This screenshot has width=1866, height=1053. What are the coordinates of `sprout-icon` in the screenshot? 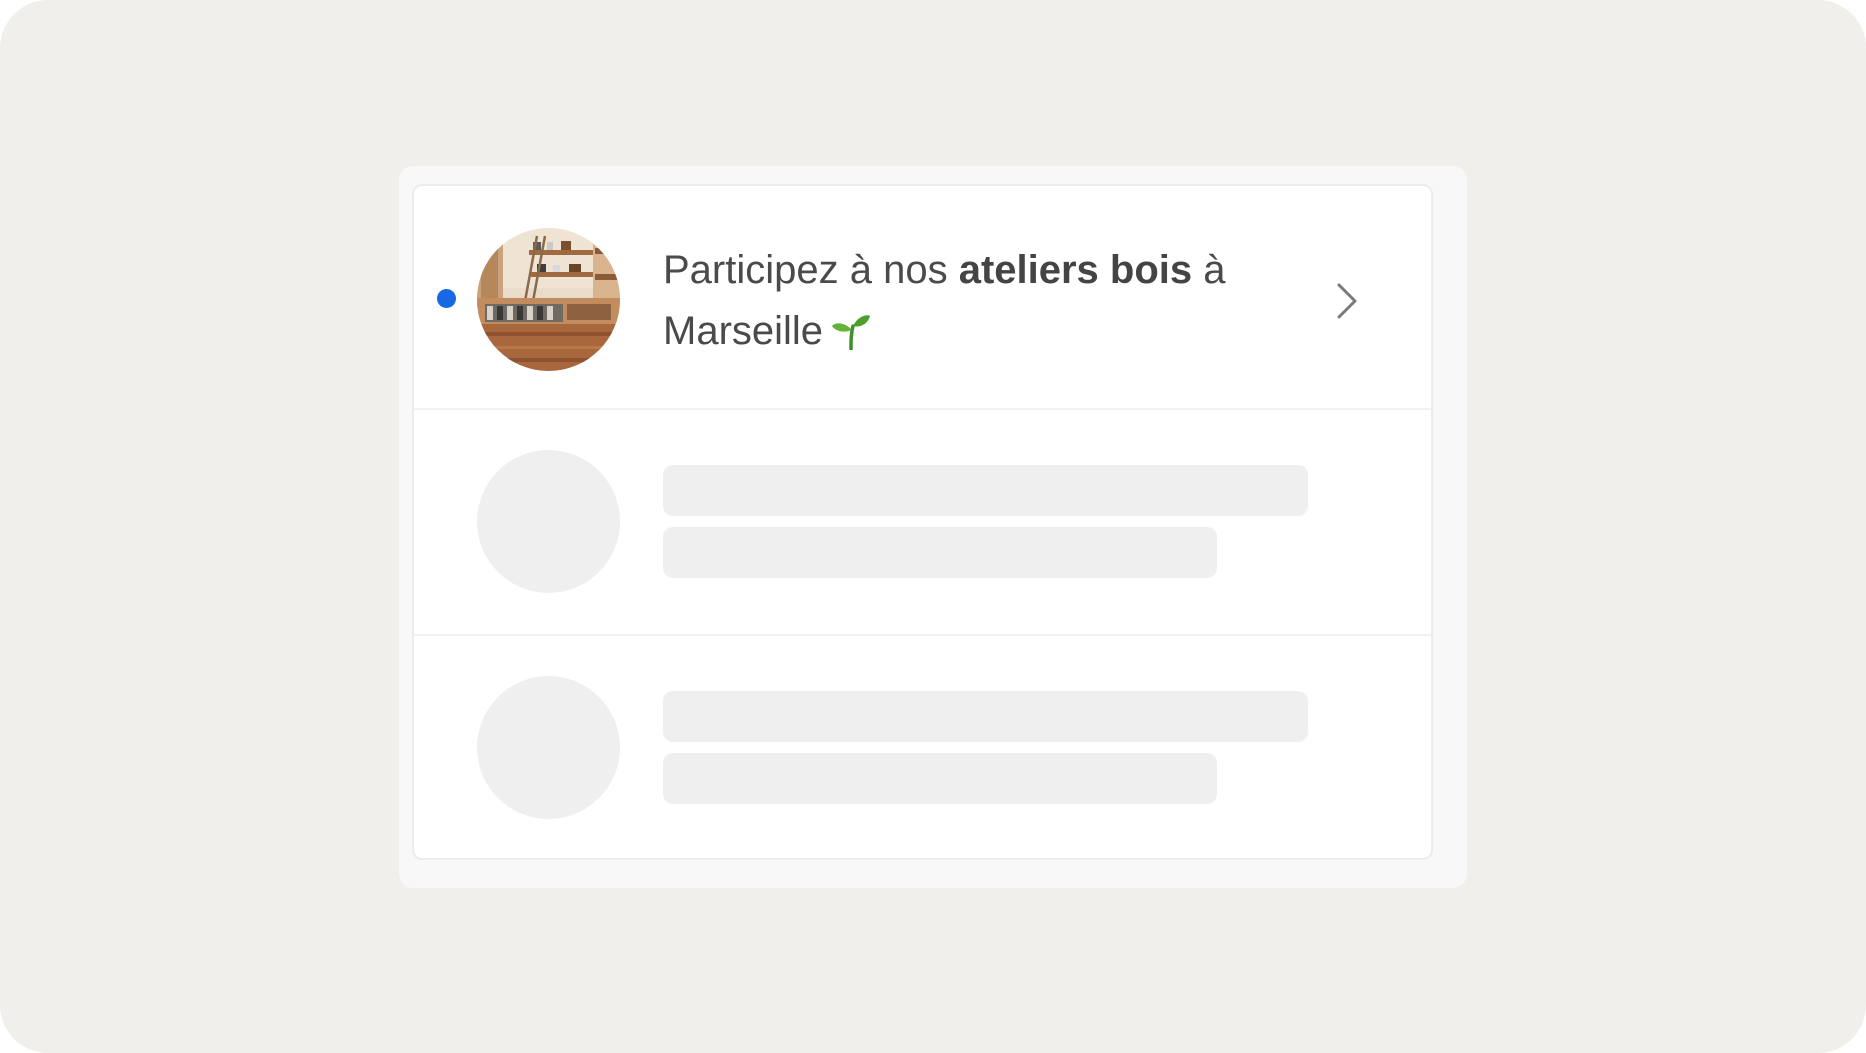 It's located at (851, 337).